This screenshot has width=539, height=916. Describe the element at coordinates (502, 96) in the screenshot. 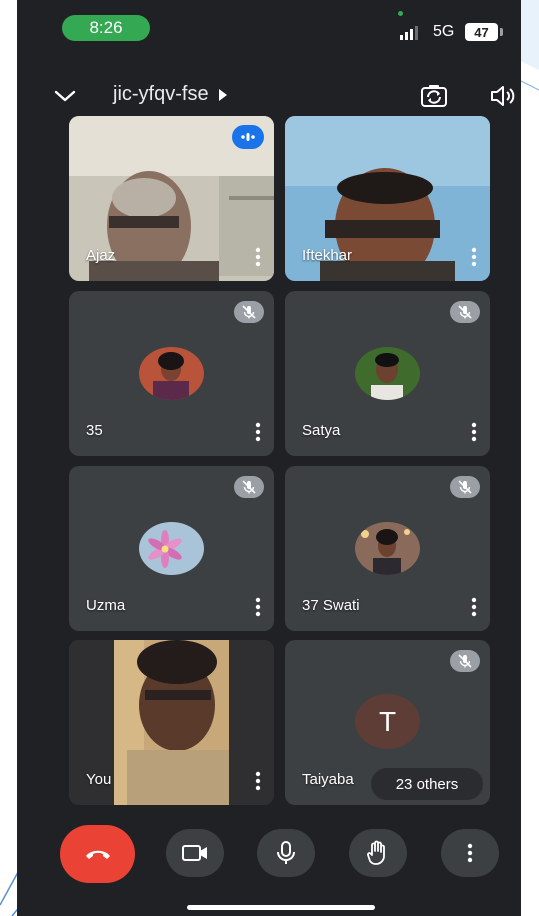

I see `speaker-icon` at that location.